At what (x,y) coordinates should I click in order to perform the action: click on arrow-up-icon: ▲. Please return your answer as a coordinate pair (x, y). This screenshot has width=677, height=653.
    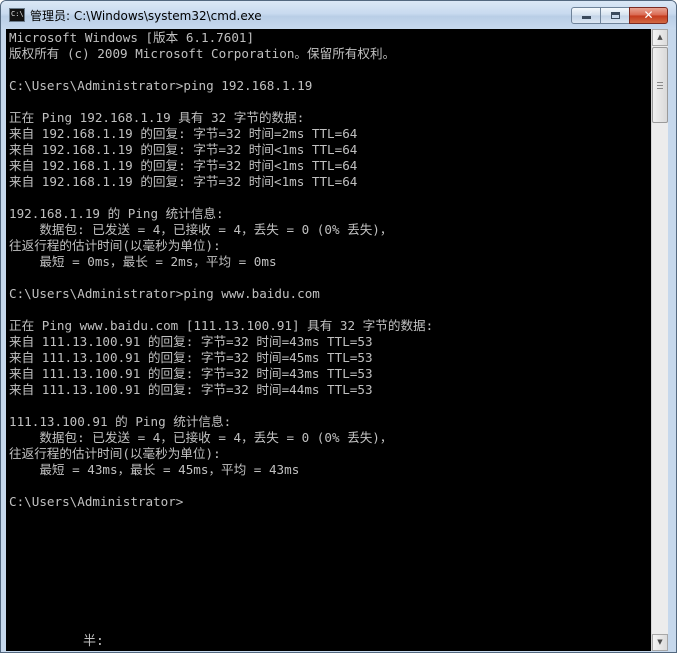
    Looking at the image, I should click on (660, 37).